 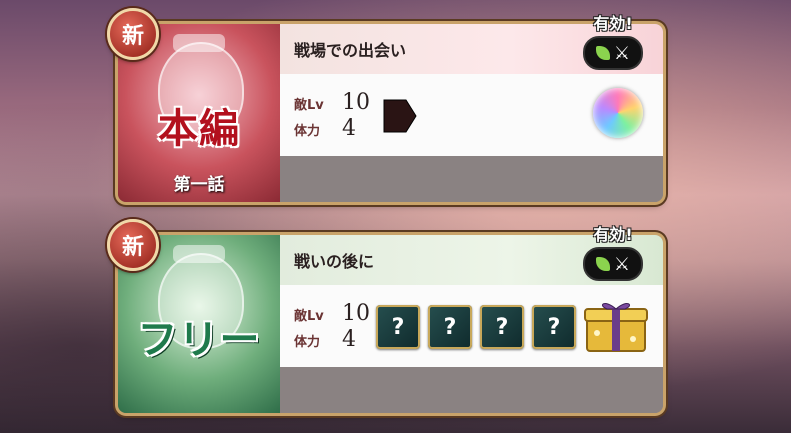 What do you see at coordinates (199, 185) in the screenshot?
I see `episode-label: 第一話` at bounding box center [199, 185].